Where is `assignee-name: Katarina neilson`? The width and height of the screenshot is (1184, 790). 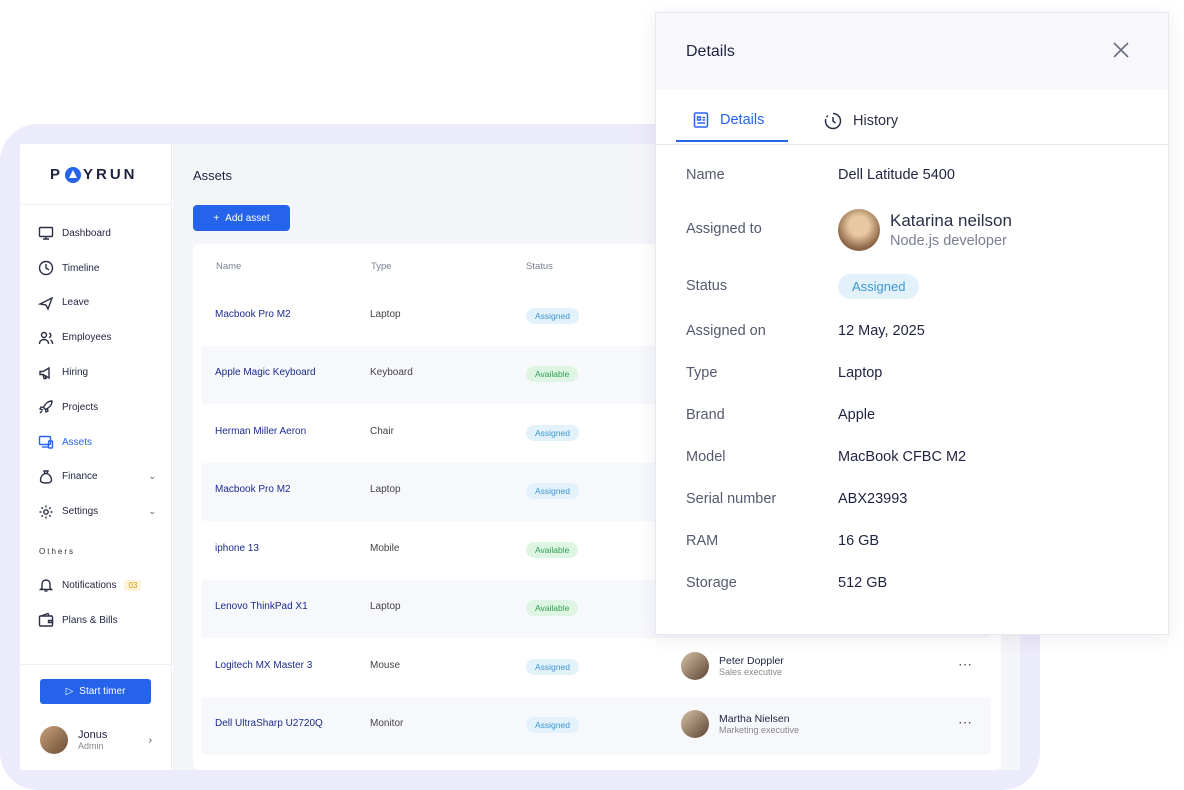
assignee-name: Katarina neilson is located at coordinates (951, 220).